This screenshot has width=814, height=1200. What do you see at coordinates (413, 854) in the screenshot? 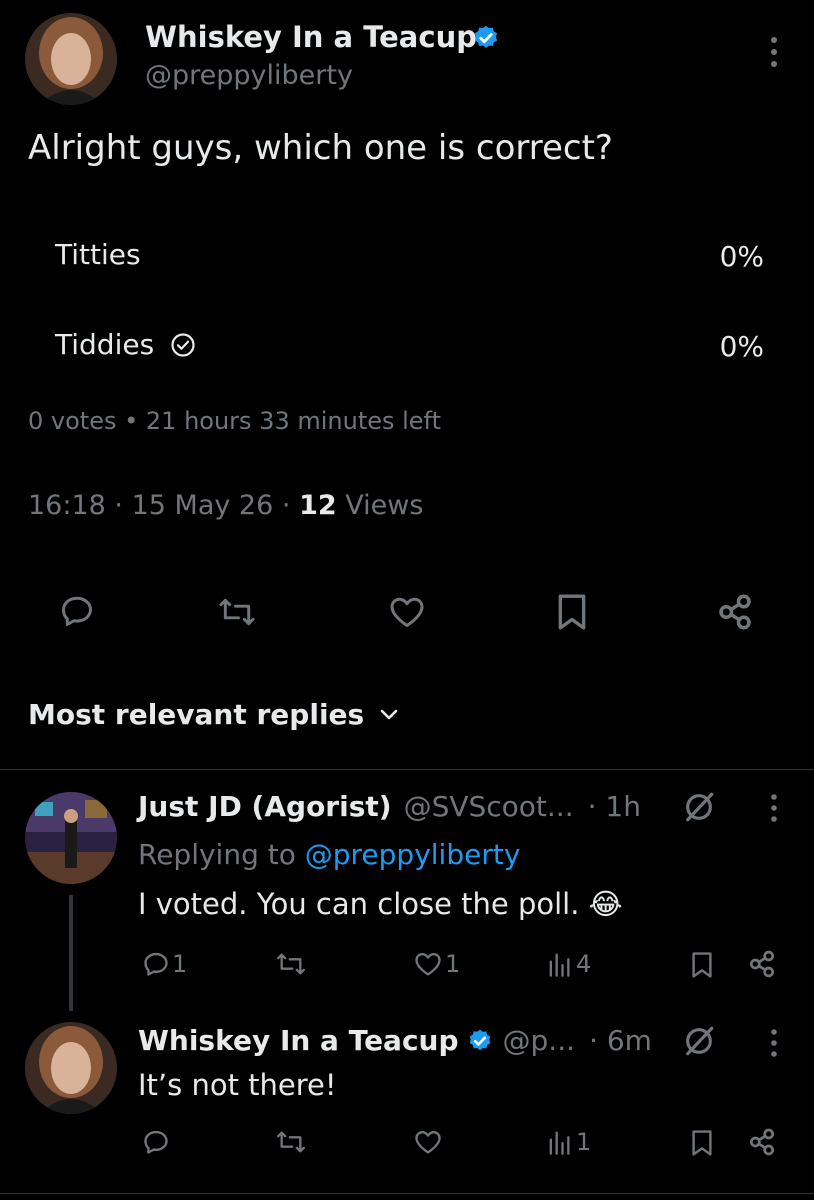
I see `replying-to-handle: @preppyliberty` at bounding box center [413, 854].